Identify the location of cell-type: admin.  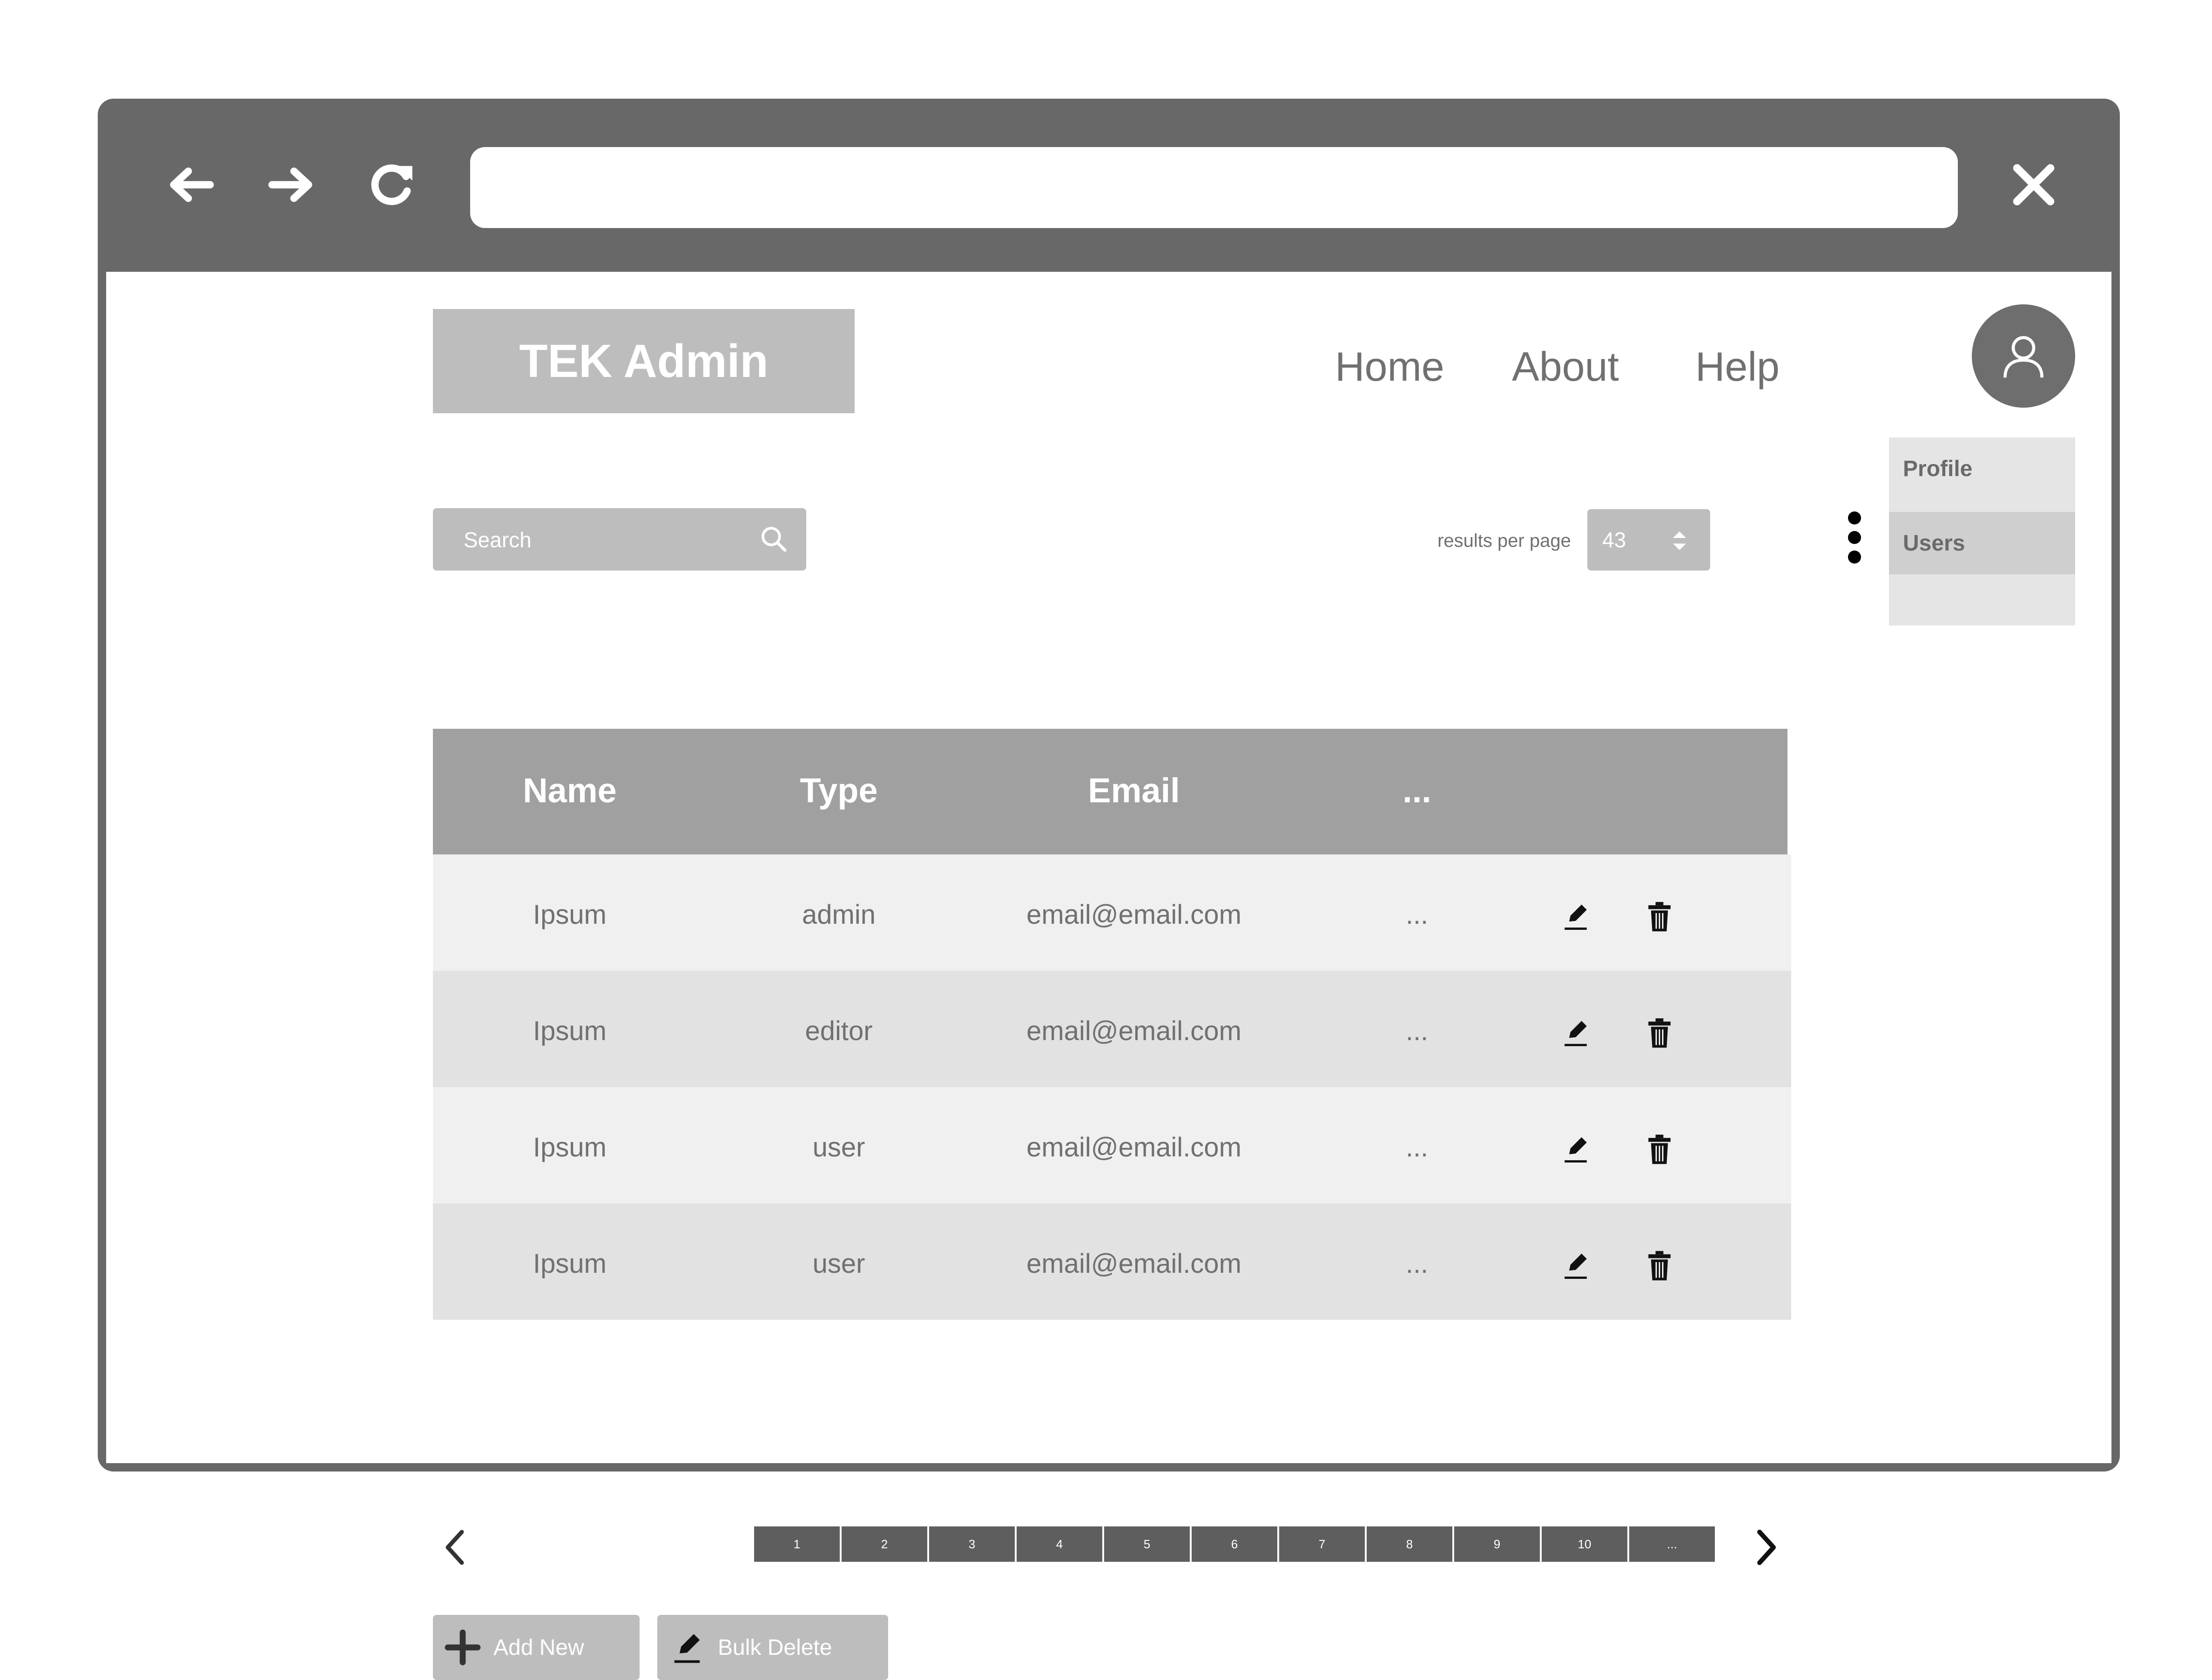
(839, 915).